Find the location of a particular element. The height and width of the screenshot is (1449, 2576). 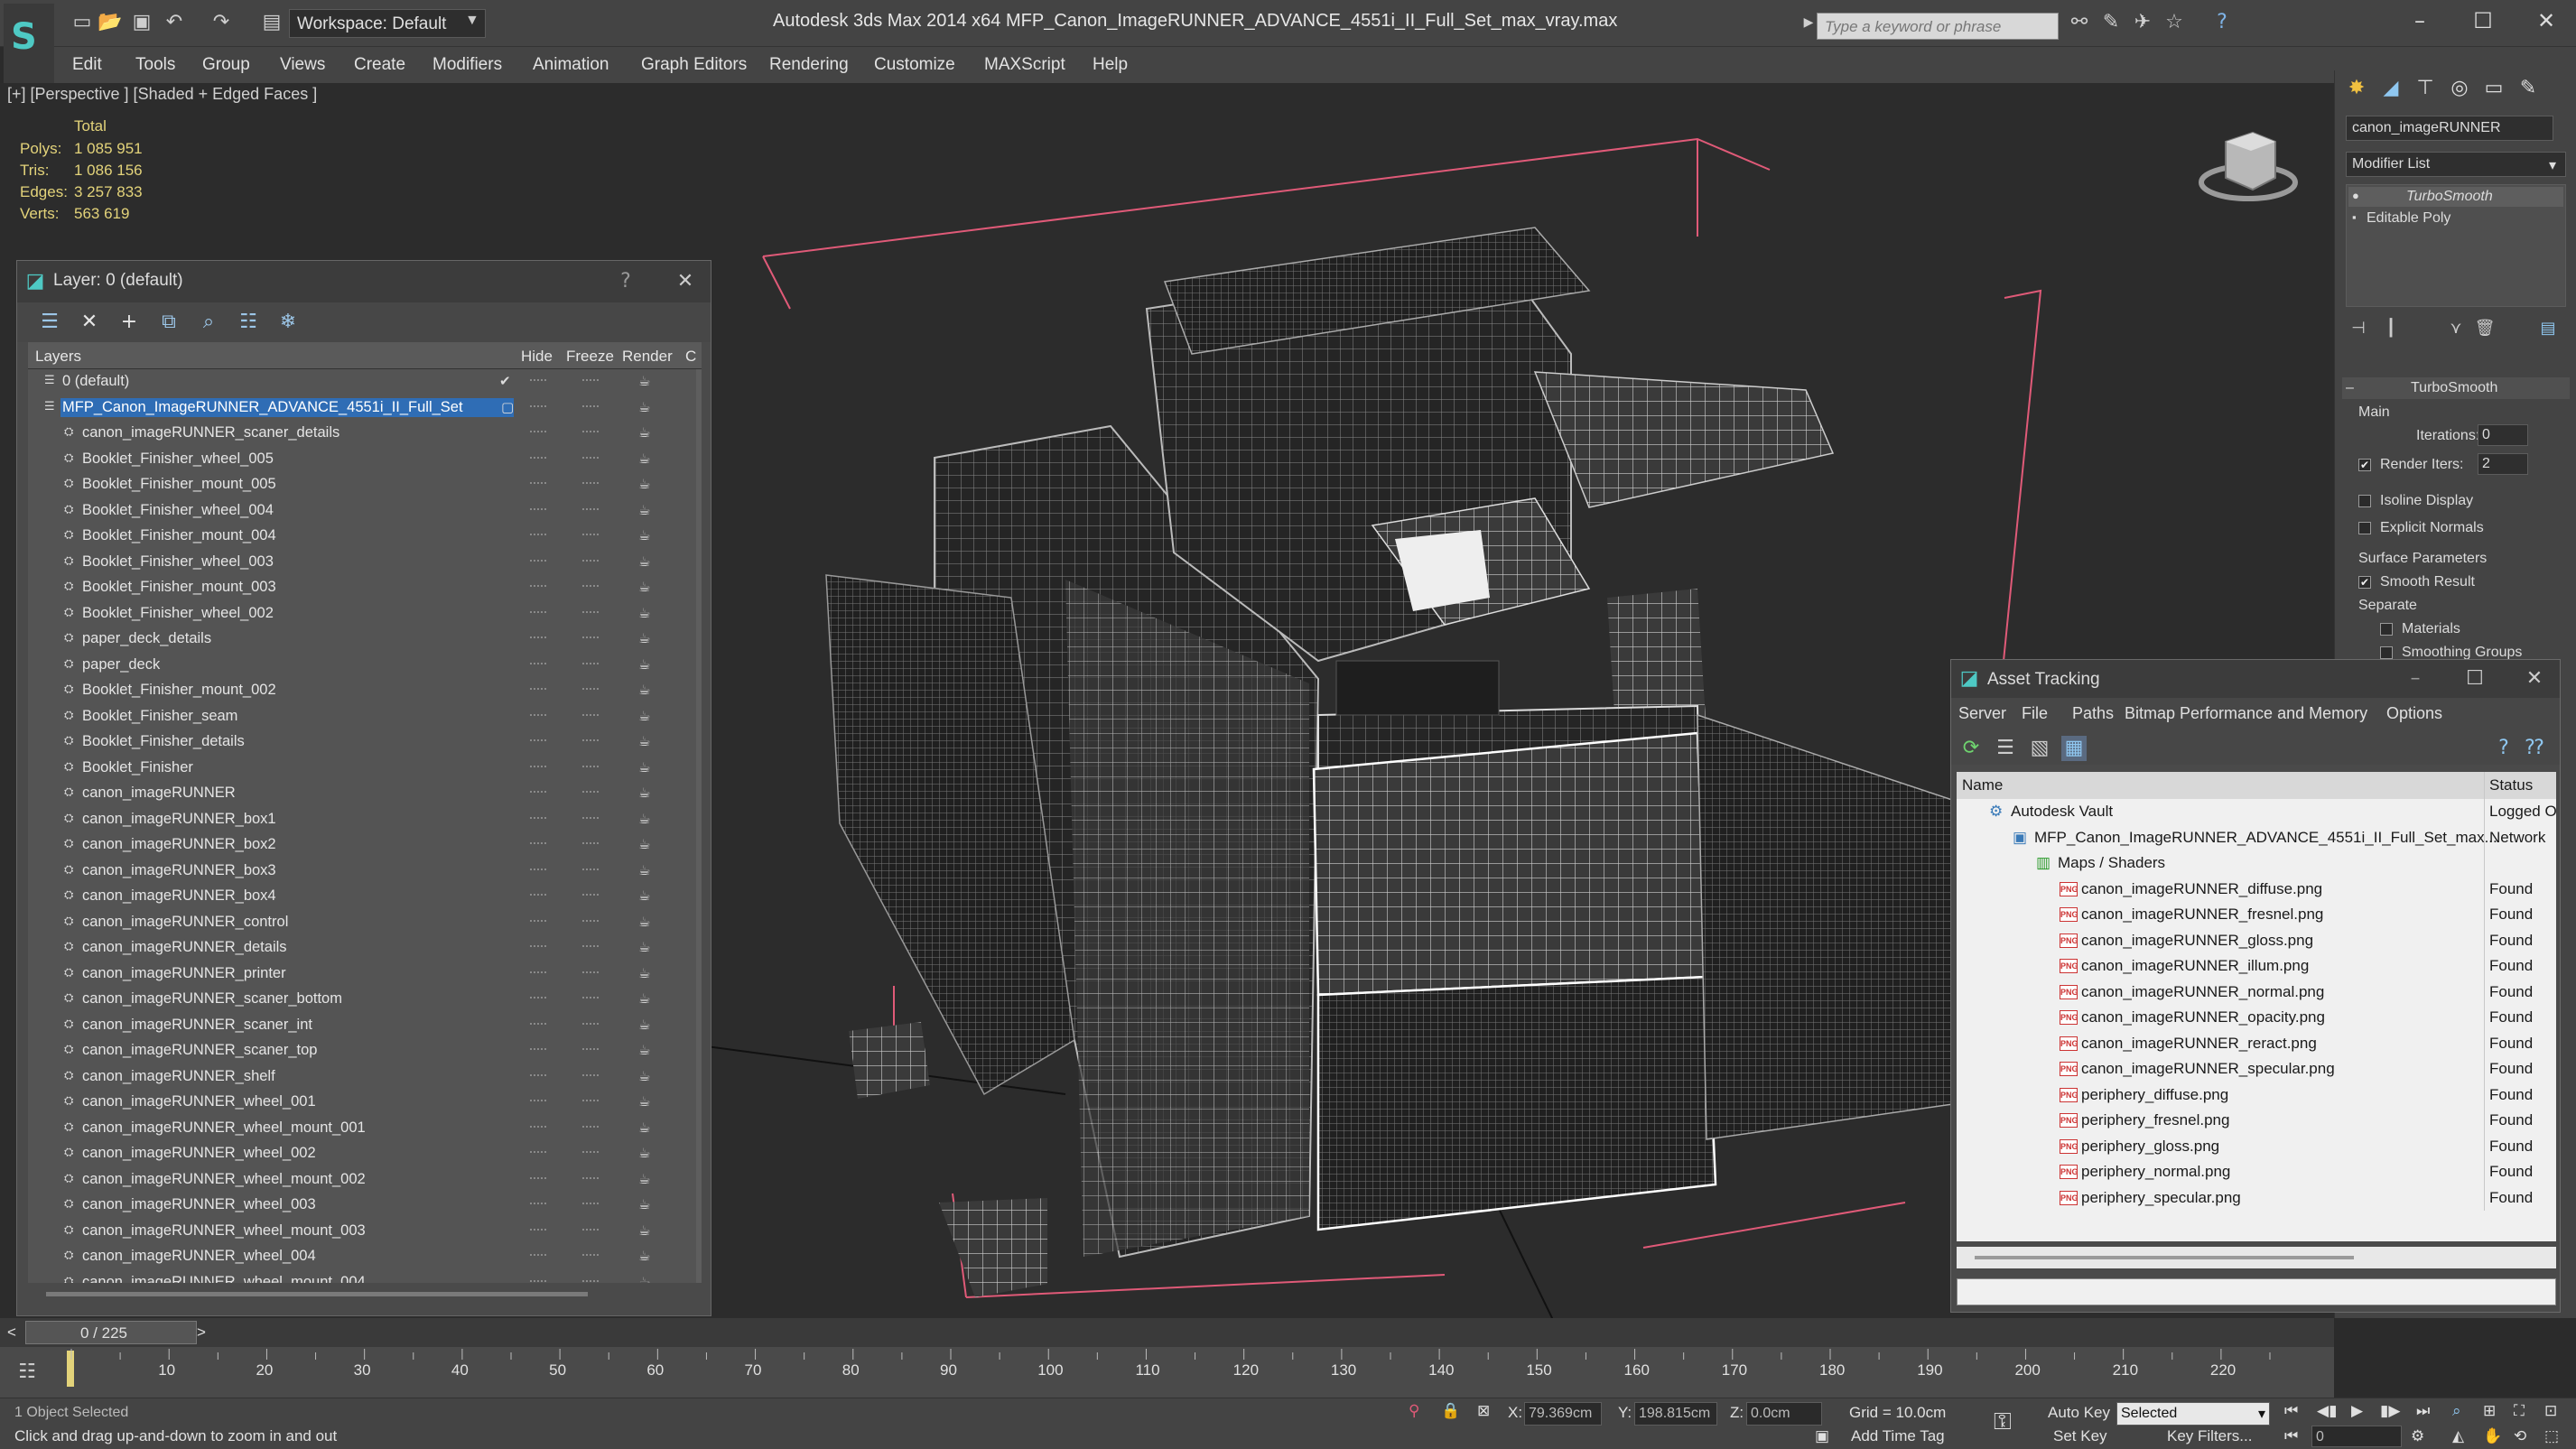

asset-row: ⚙ Autodesk Vault Logged O is located at coordinates (2256, 812).